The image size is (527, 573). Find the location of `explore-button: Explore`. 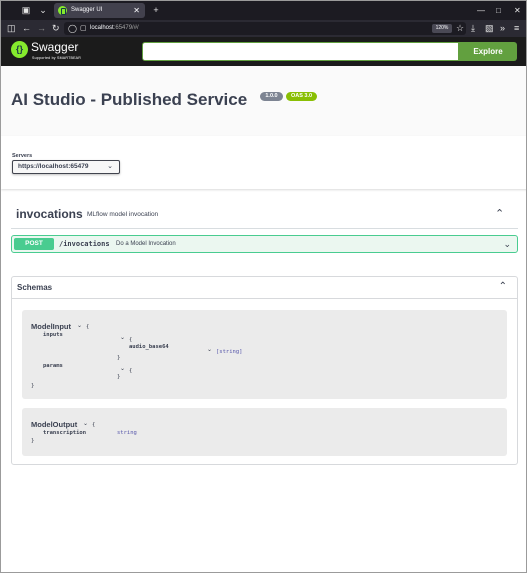

explore-button: Explore is located at coordinates (488, 51).